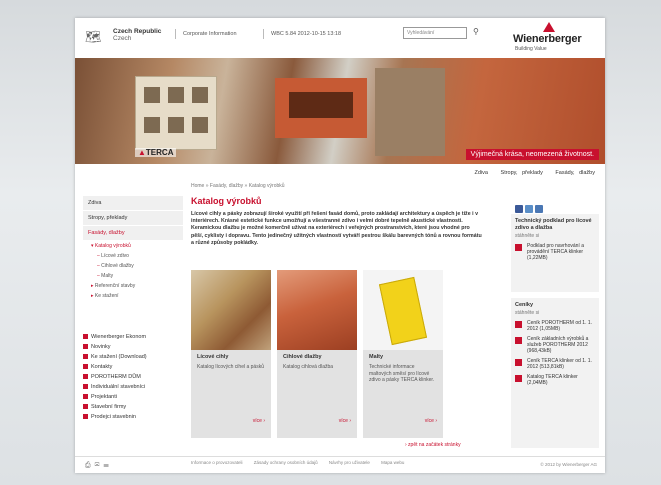 The width and height of the screenshot is (661, 485). I want to click on logo-roof-icon, so click(549, 27).